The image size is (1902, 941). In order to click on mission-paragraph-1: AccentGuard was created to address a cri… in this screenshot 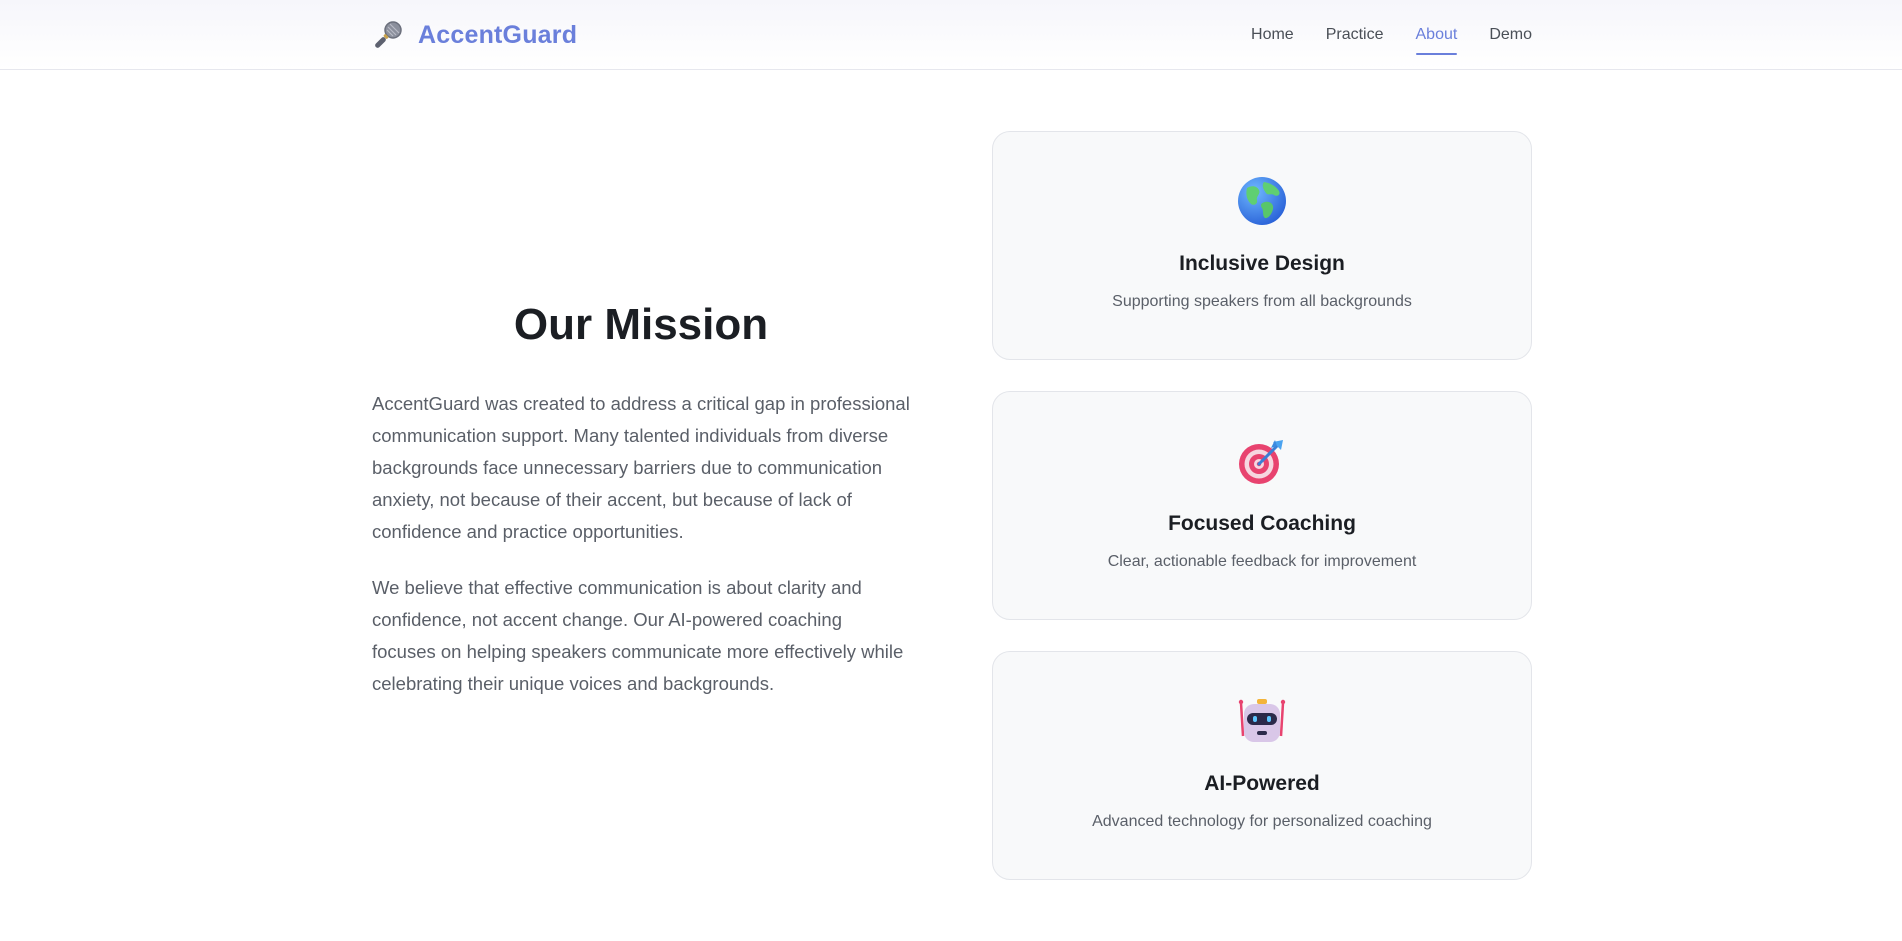, I will do `click(641, 467)`.